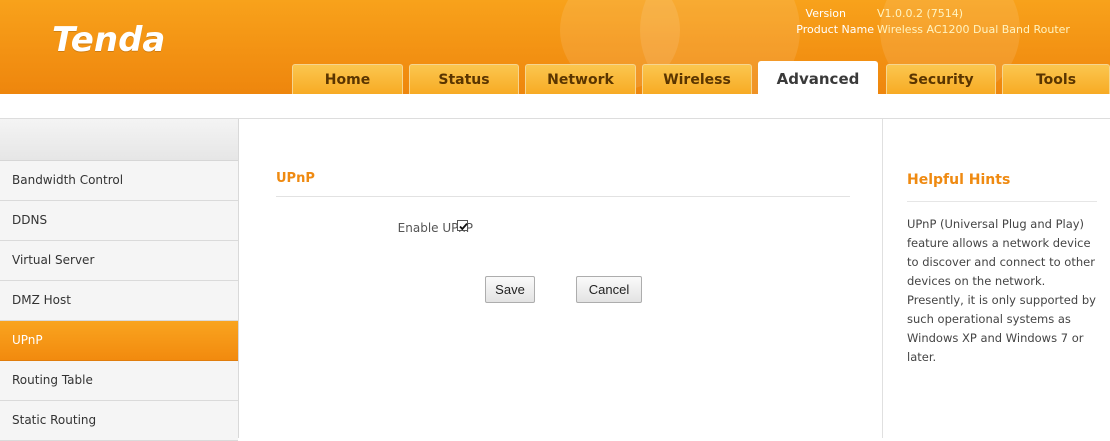 This screenshot has height=441, width=1110. I want to click on tab-network: Network, so click(580, 79).